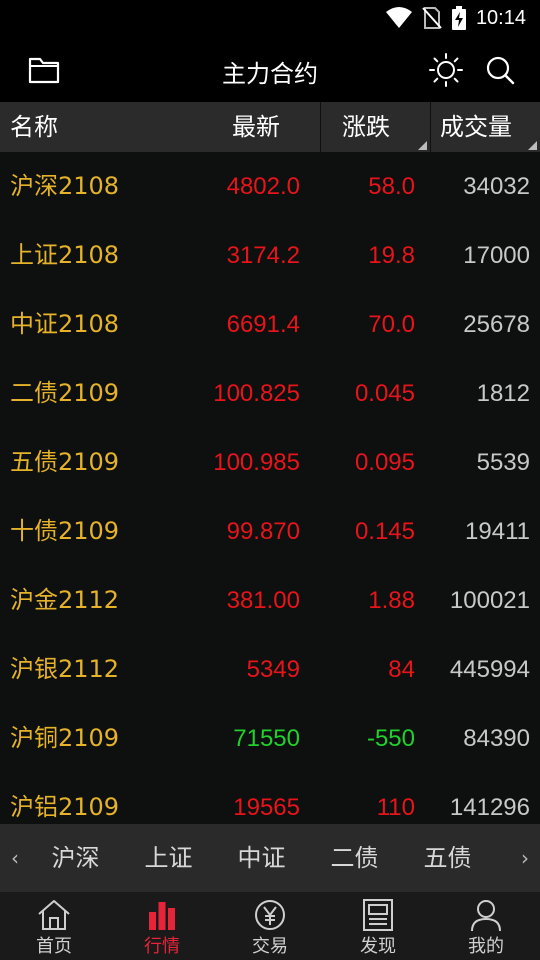  What do you see at coordinates (263, 600) in the screenshot?
I see `contract-last-price: 381.00` at bounding box center [263, 600].